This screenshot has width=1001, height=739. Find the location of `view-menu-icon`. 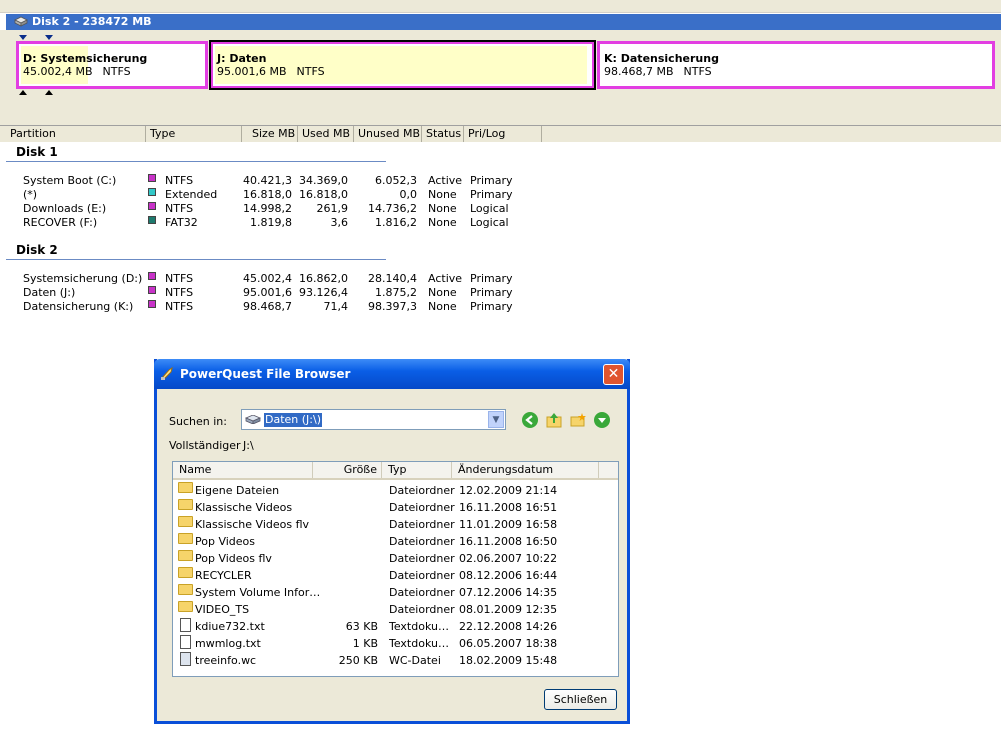

view-menu-icon is located at coordinates (602, 420).